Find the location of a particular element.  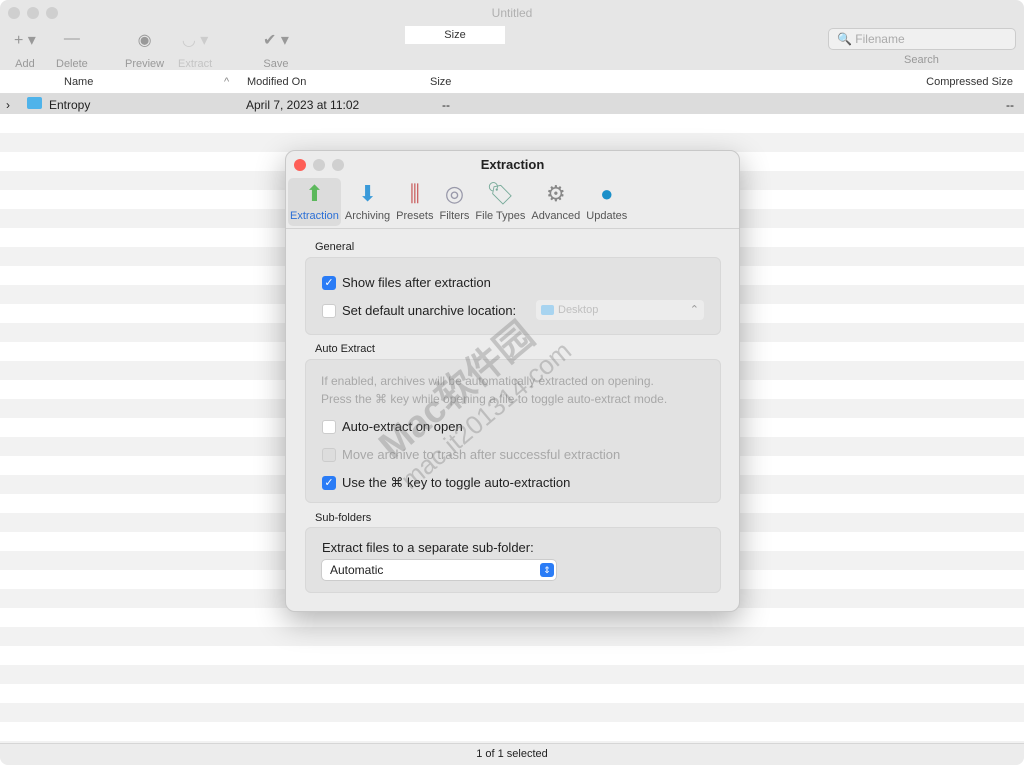

show-files-checkbox: ✓ Show files after extraction is located at coordinates (406, 282).